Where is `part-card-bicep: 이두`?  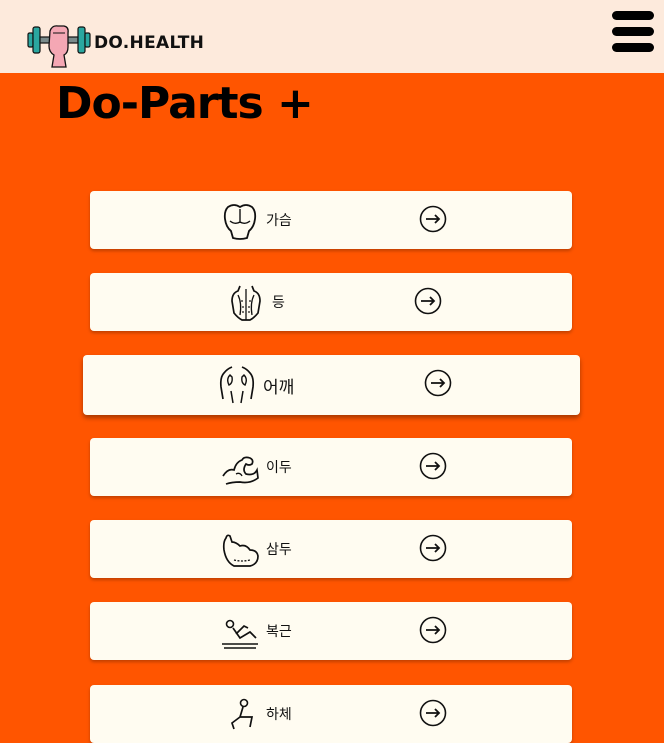 part-card-bicep: 이두 is located at coordinates (331, 467).